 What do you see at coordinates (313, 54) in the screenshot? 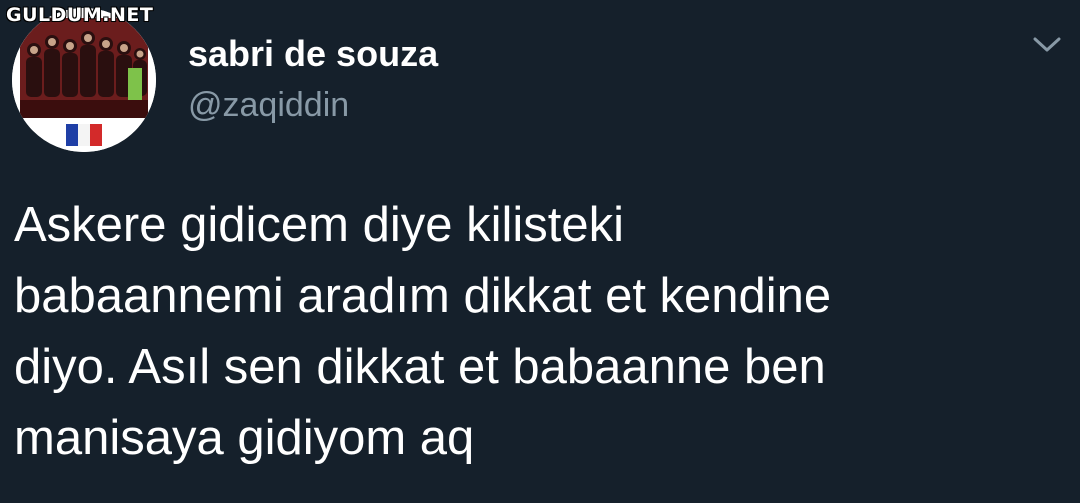
I see `author-display-name: sabri de souza` at bounding box center [313, 54].